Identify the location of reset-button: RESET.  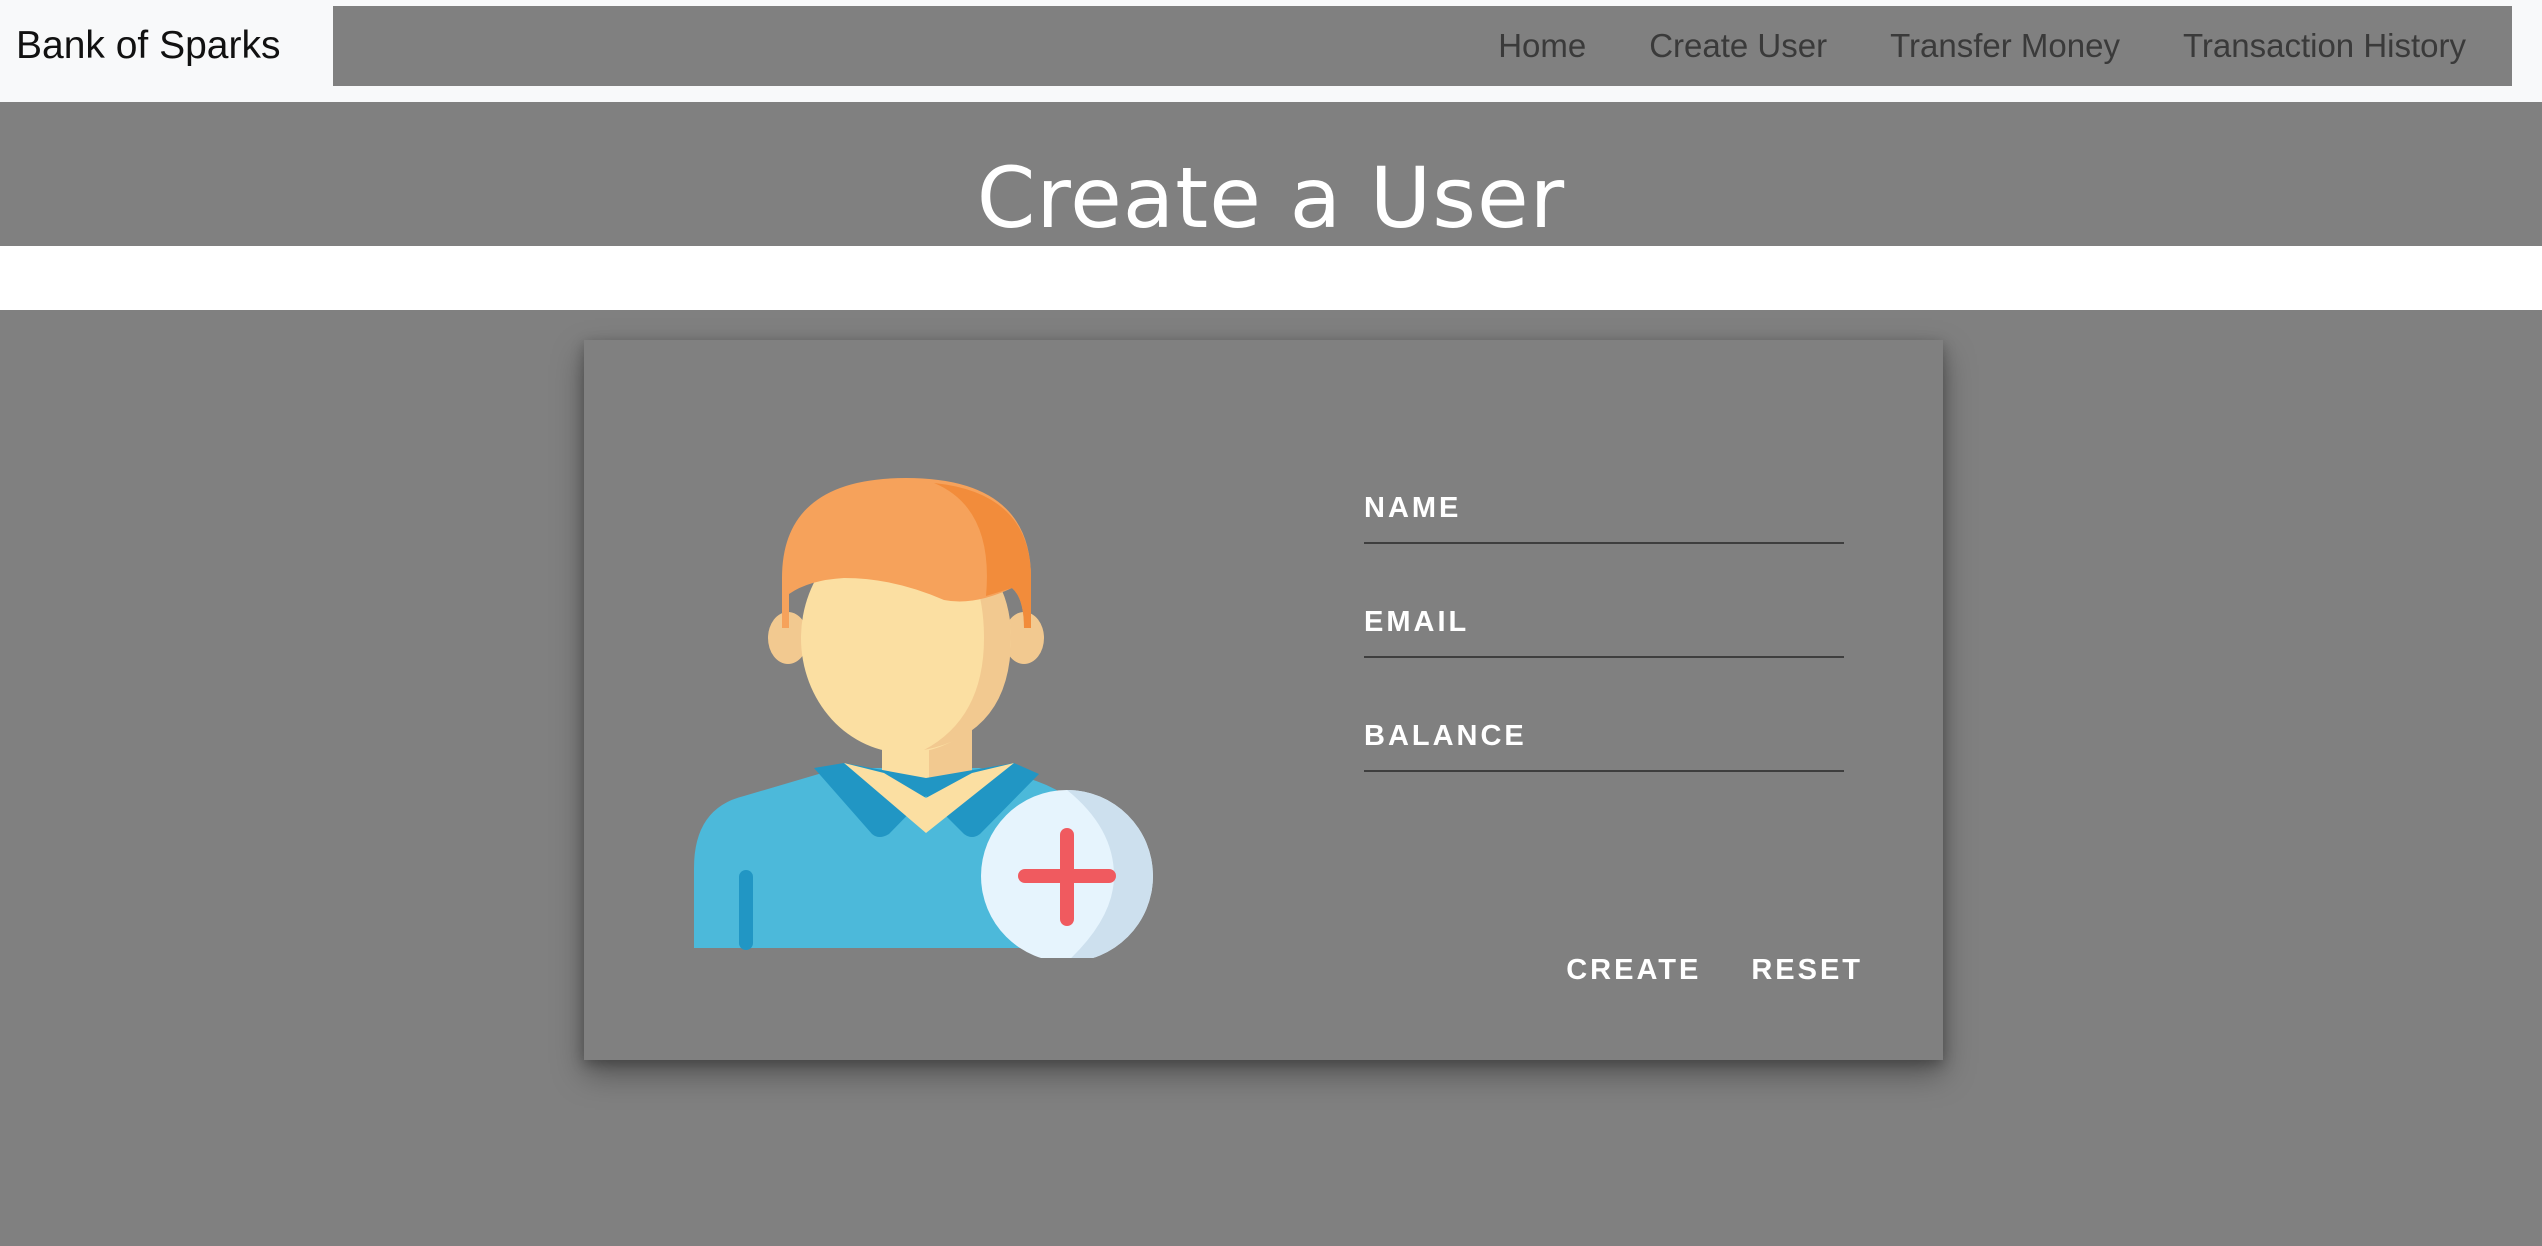
(1807, 970).